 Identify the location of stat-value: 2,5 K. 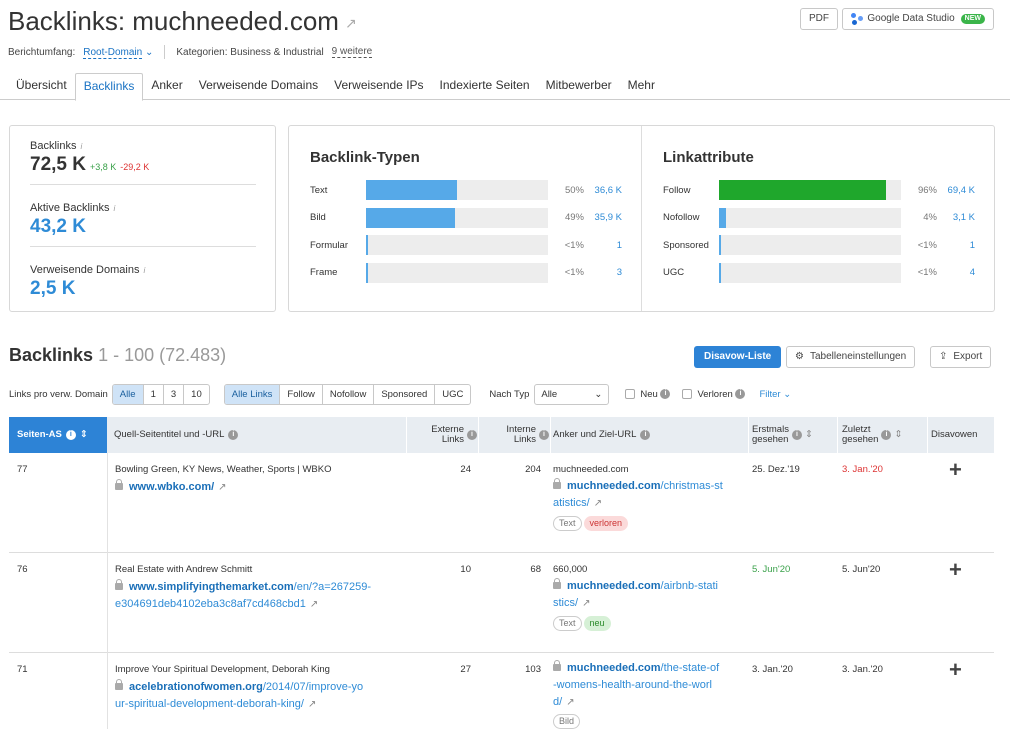
(143, 289).